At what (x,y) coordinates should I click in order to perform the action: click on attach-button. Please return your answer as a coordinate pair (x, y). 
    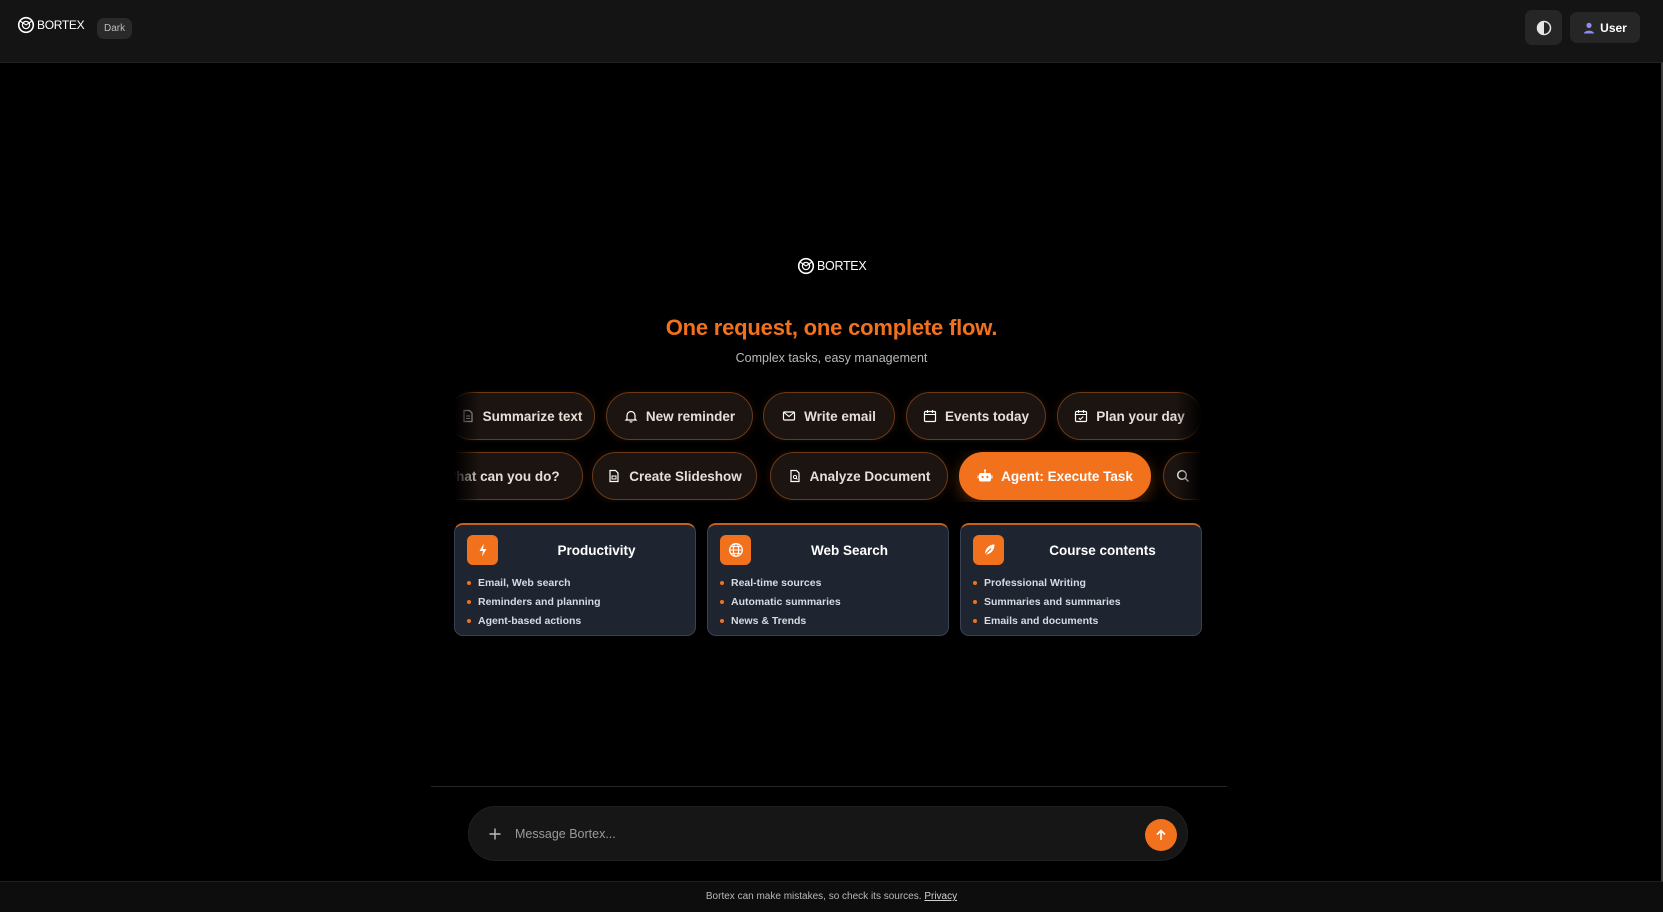
    Looking at the image, I should click on (495, 834).